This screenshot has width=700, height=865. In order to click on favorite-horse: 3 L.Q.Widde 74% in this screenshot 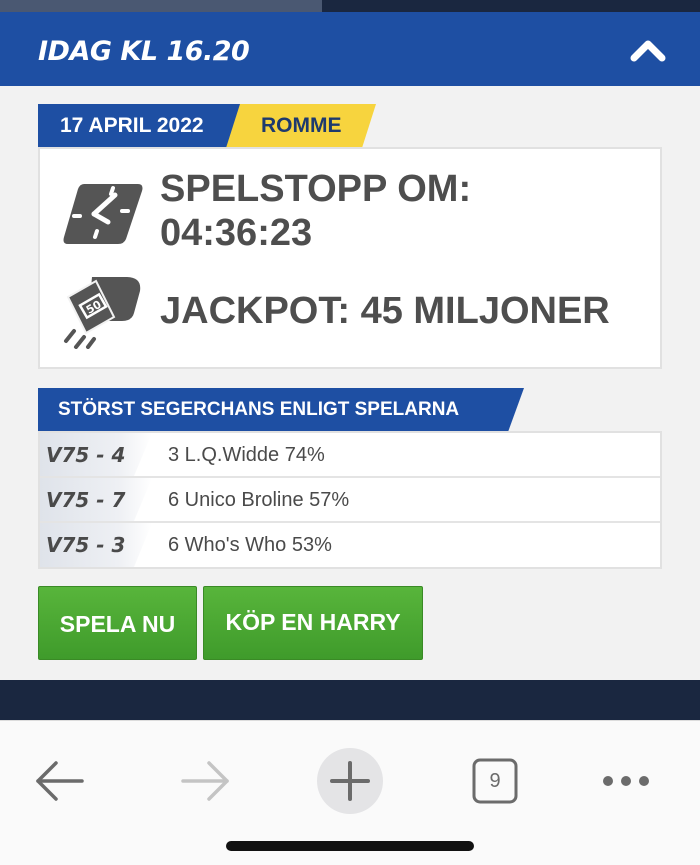, I will do `click(246, 455)`.